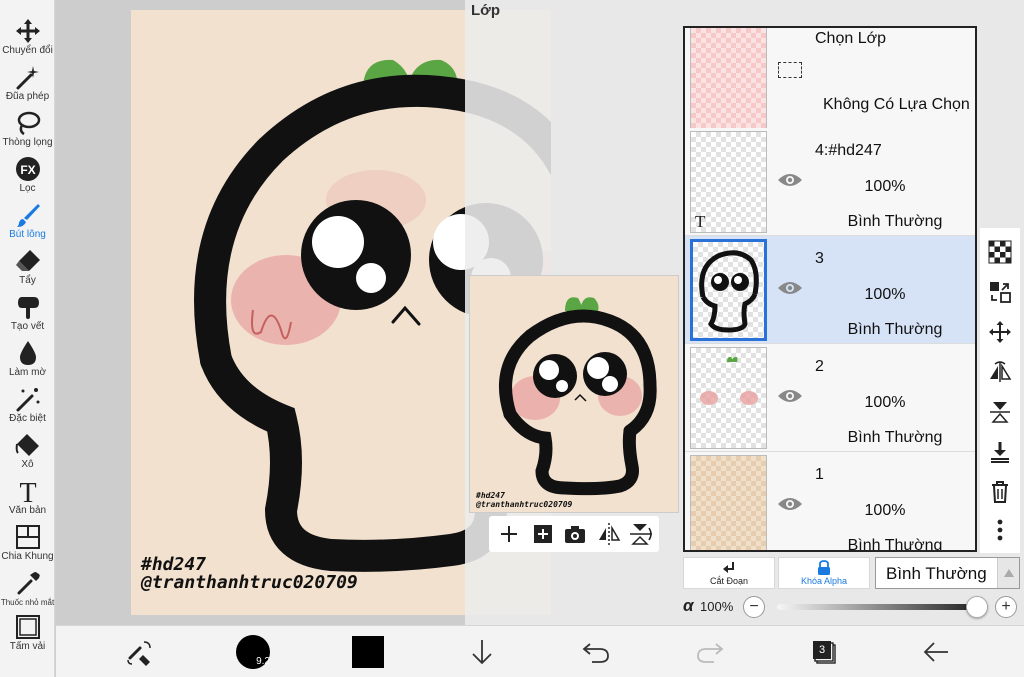  I want to click on text-icon: T, so click(27, 491).